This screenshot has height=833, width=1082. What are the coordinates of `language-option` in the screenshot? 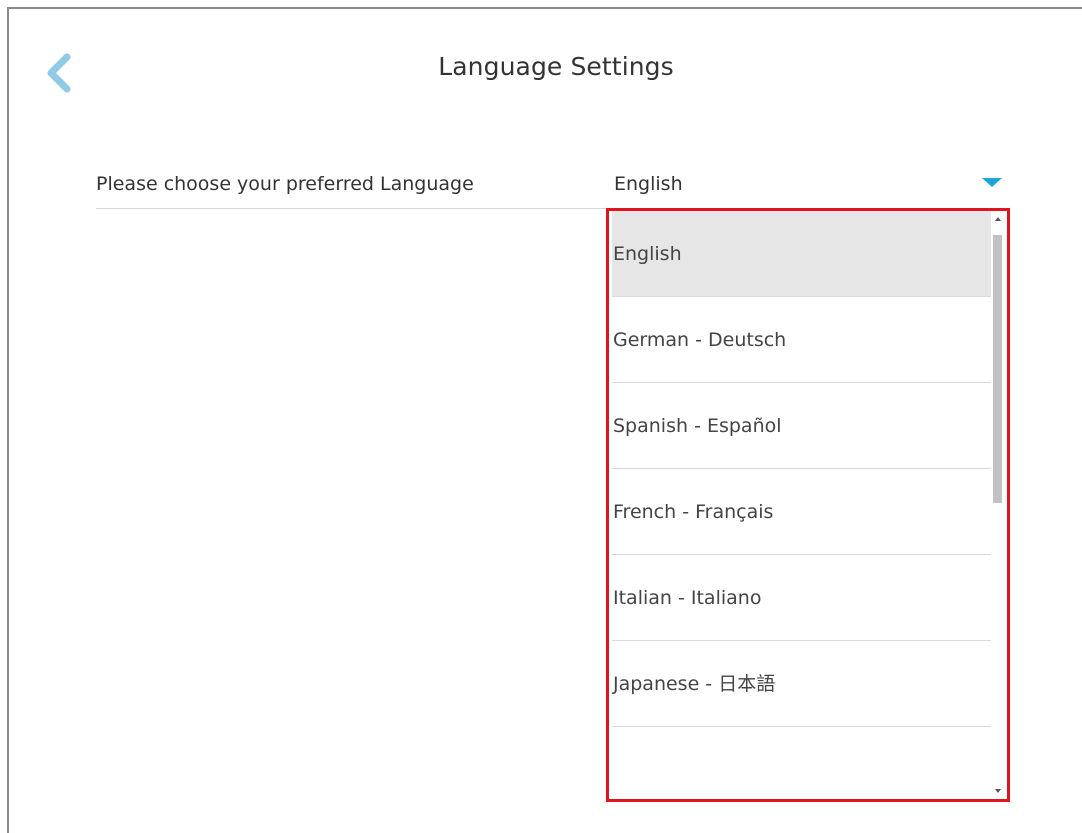 It's located at (802, 763).